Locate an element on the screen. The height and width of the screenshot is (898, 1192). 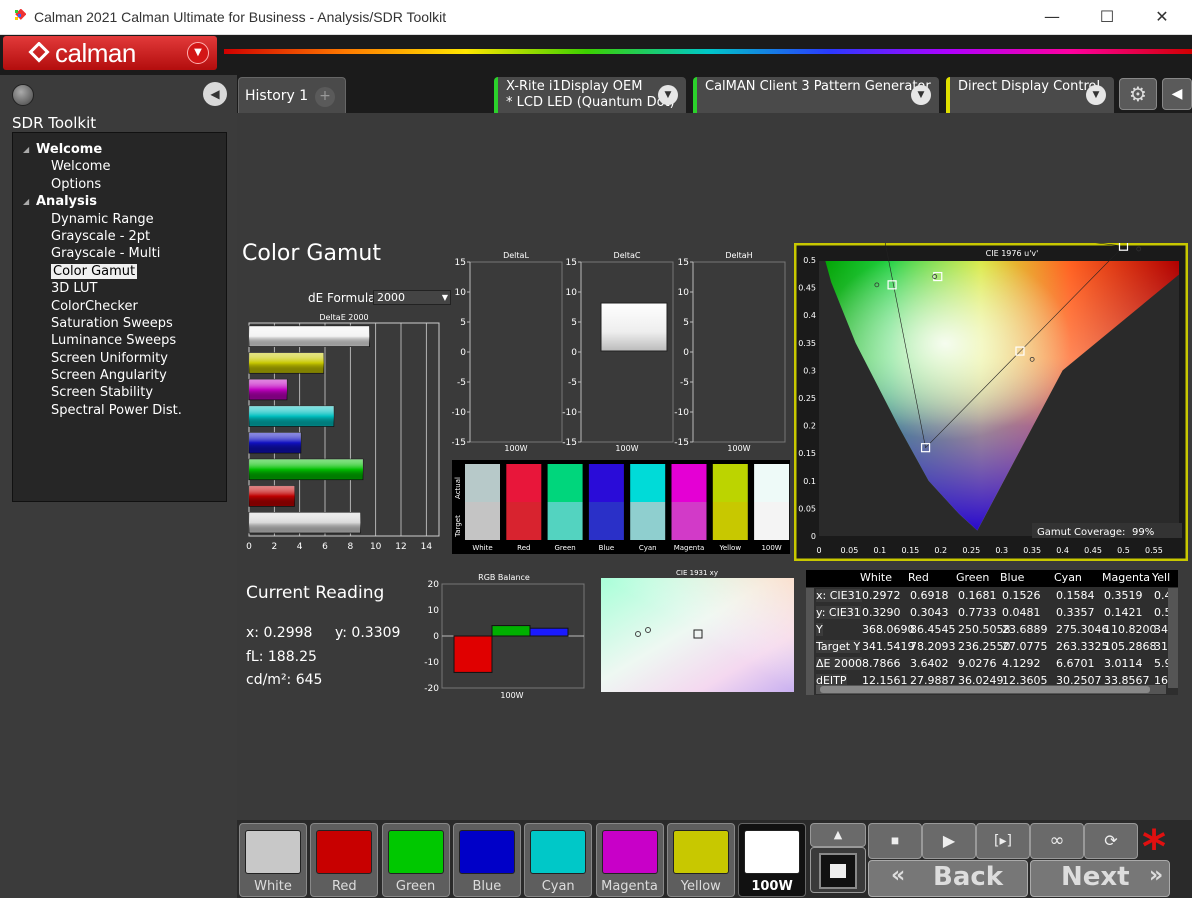
refresh-icon: ⟳ is located at coordinates (1111, 840).